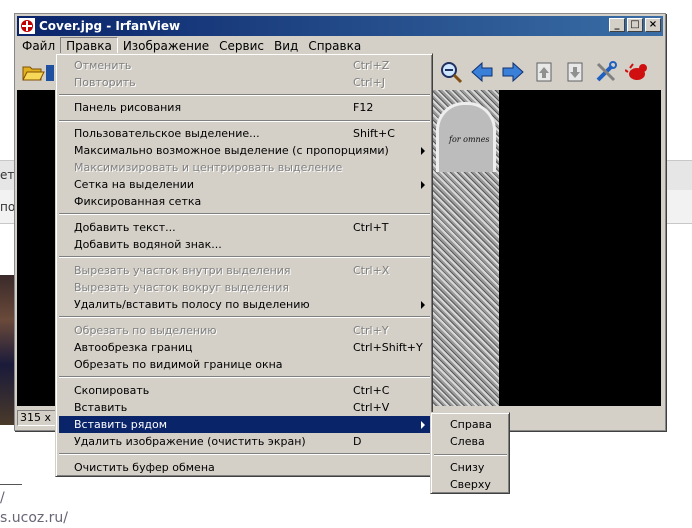  Describe the element at coordinates (482, 72) in the screenshot. I see `previous-arrow-icon` at that location.